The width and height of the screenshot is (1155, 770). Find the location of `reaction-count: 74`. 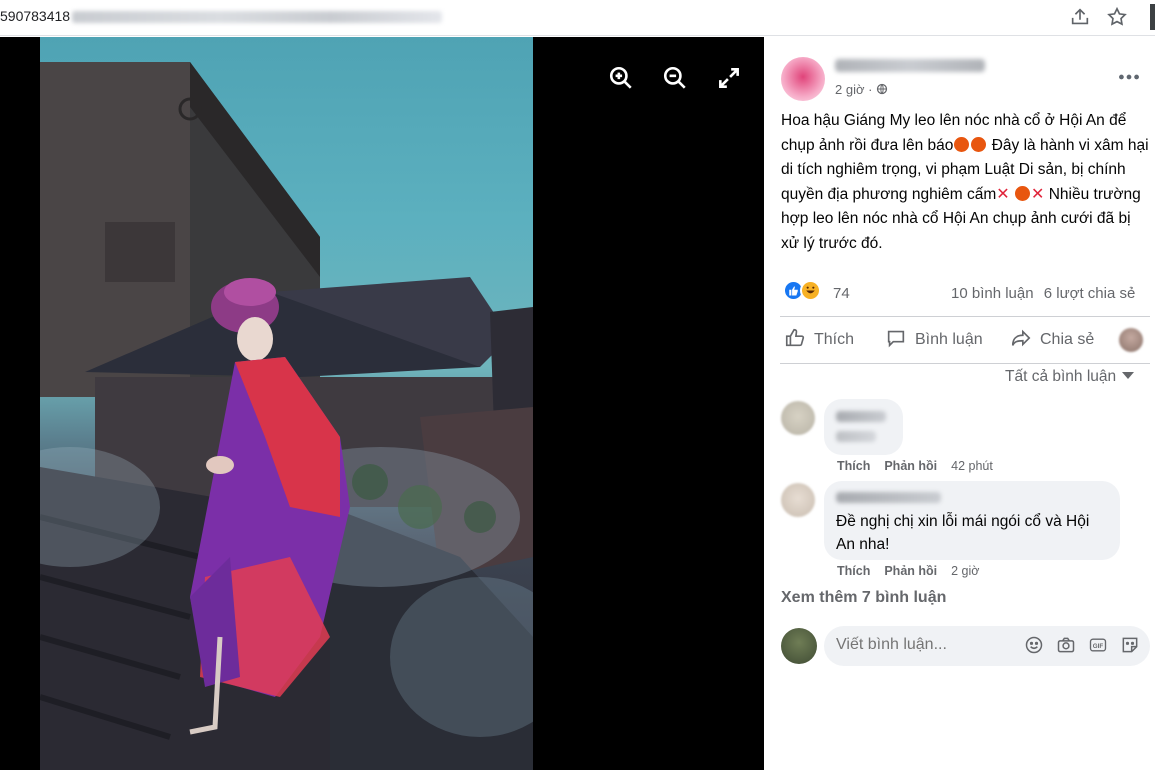

reaction-count: 74 is located at coordinates (841, 293).